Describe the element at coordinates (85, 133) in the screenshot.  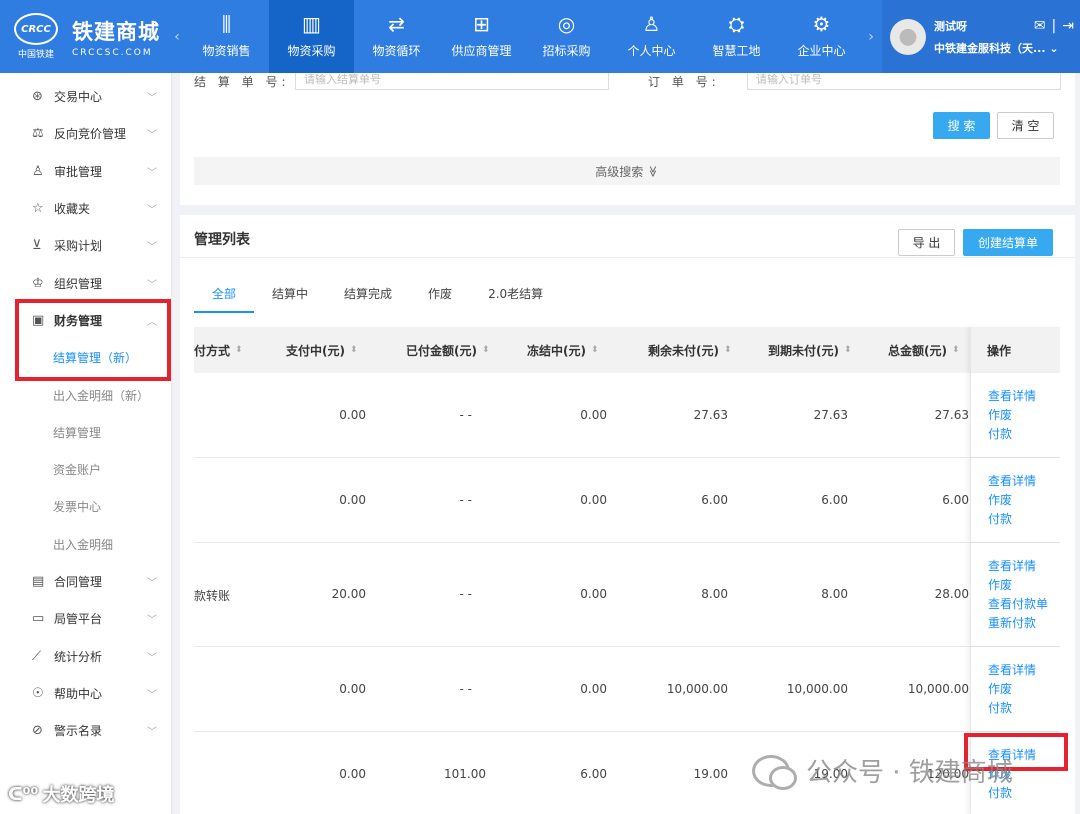
I see `sidebar-item: ⚖ 反向竞价管理 ﹀` at that location.